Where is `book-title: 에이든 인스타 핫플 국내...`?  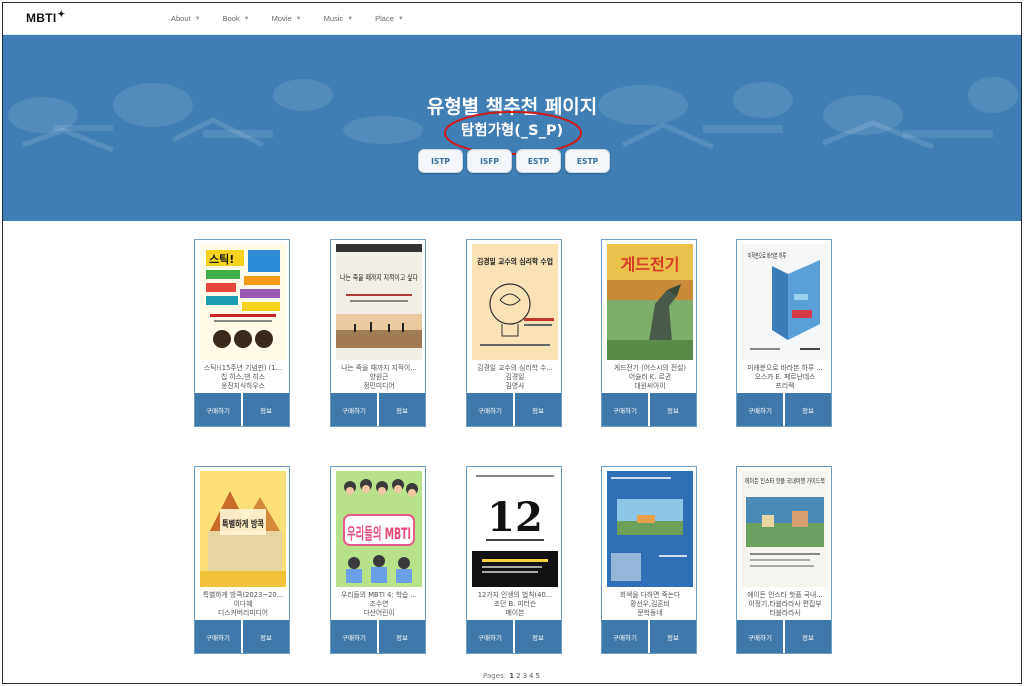 book-title: 에이든 인스타 핫플 국내... is located at coordinates (785, 595).